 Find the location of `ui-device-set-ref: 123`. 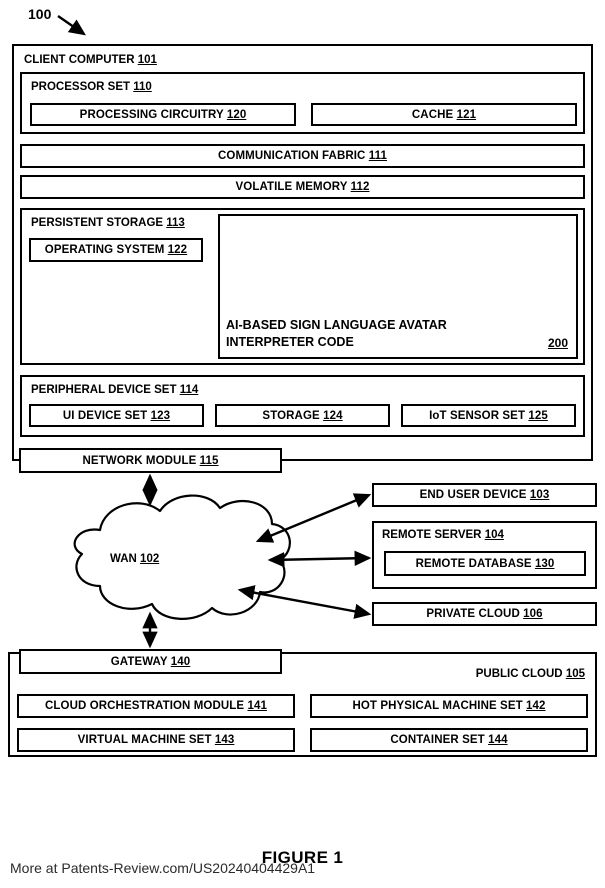

ui-device-set-ref: 123 is located at coordinates (160, 415).